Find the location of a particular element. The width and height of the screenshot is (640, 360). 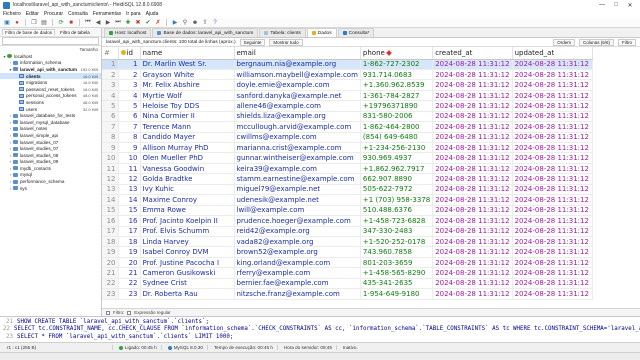

tab-0: Host: localhost is located at coordinates (128, 32).